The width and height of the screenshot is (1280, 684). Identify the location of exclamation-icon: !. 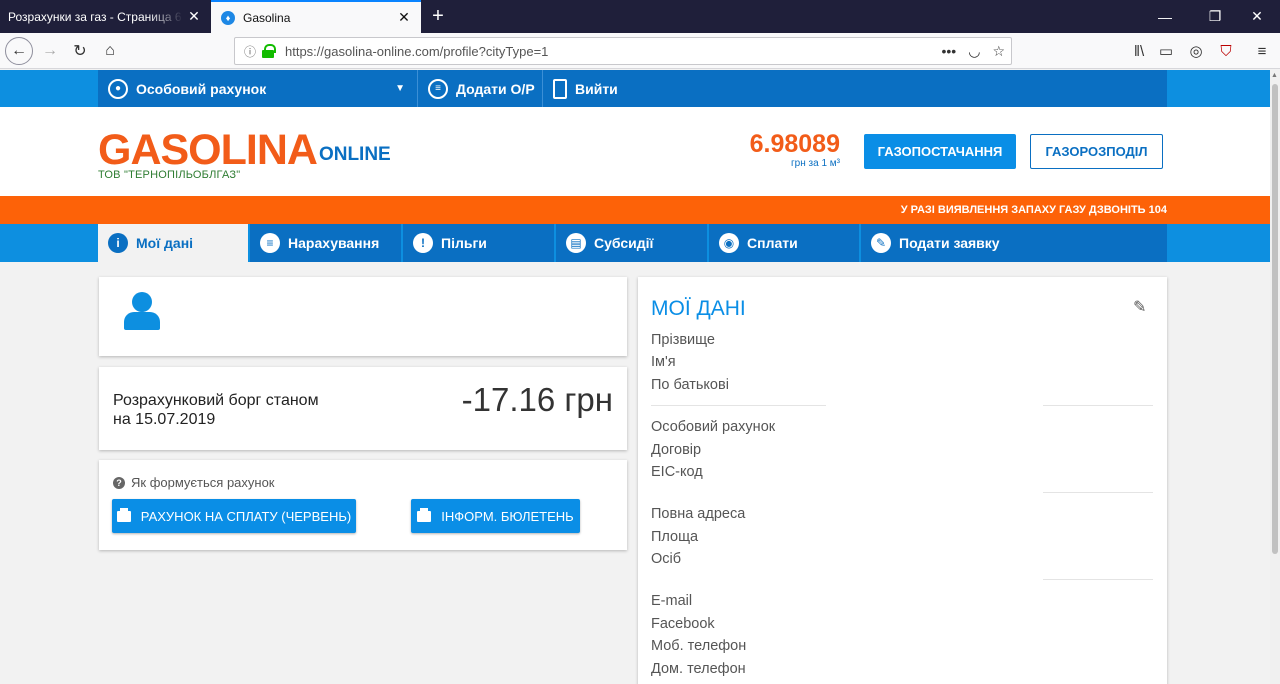
(423, 243).